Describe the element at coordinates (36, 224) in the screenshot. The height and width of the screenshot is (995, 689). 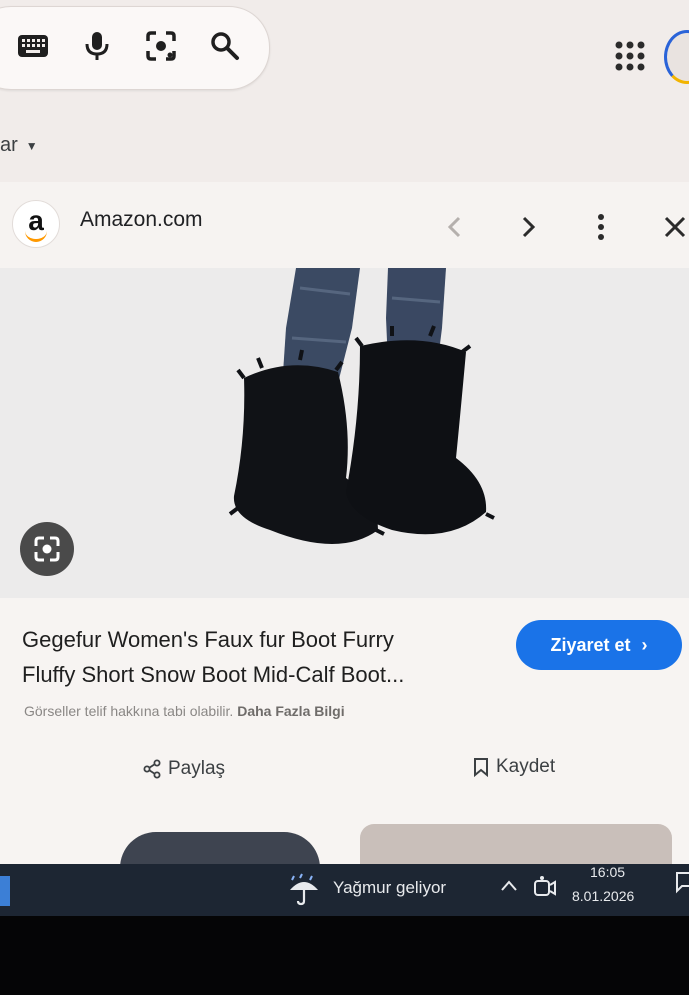
I see `amazon-favicon-icon: a` at that location.